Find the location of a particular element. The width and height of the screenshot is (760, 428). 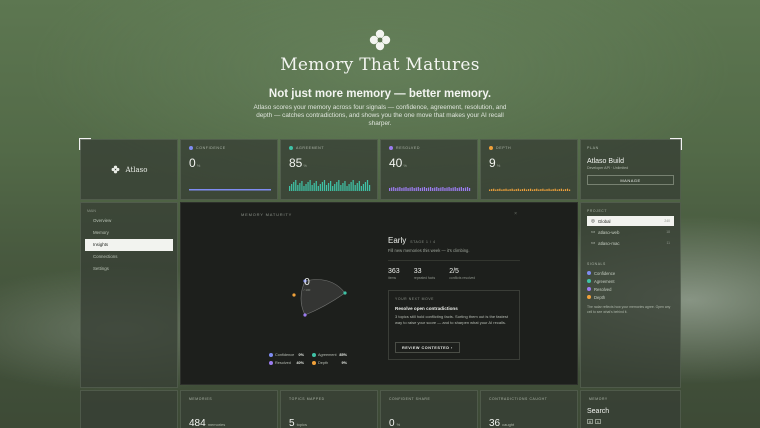

project-item-atlaso-web: ▭ atlaso-web 18 is located at coordinates (630, 232).